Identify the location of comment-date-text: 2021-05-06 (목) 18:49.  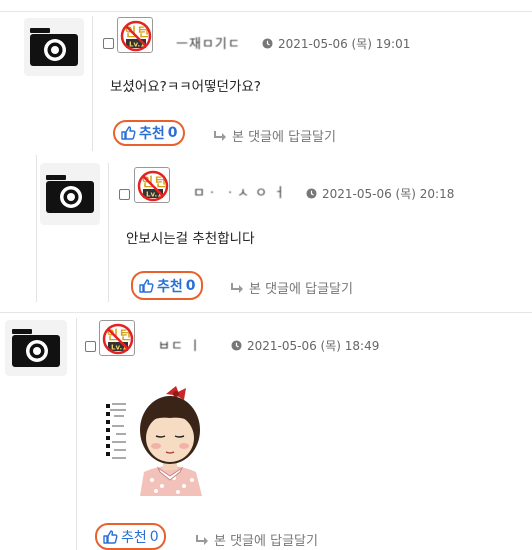
(313, 346).